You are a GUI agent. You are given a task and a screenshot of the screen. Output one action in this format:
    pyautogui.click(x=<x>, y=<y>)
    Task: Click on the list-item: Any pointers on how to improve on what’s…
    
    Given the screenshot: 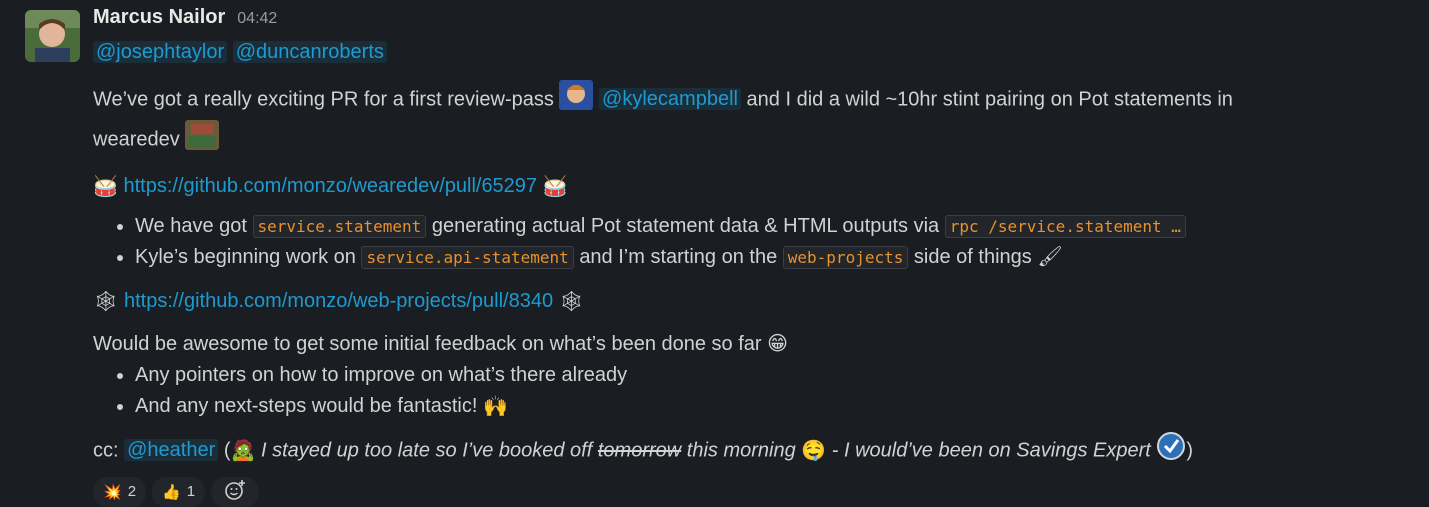 What is the action you would take?
    pyautogui.click(x=777, y=375)
    